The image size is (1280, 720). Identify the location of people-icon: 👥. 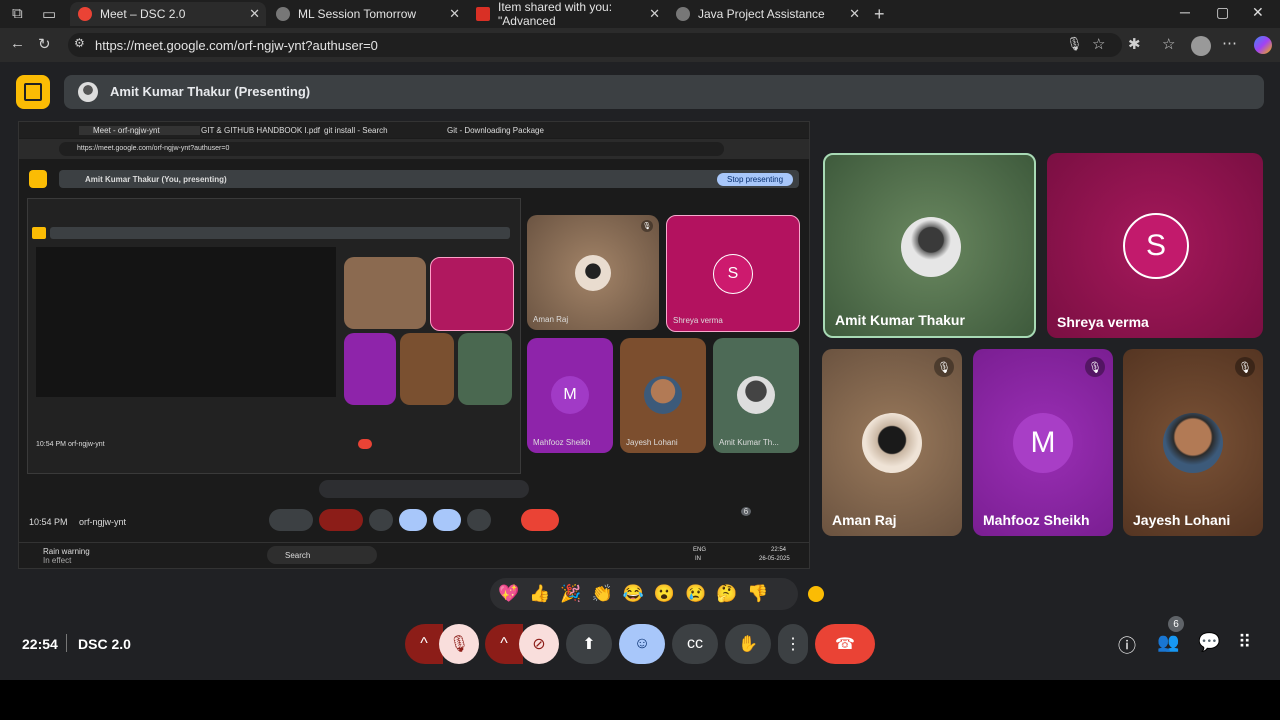
(1168, 642).